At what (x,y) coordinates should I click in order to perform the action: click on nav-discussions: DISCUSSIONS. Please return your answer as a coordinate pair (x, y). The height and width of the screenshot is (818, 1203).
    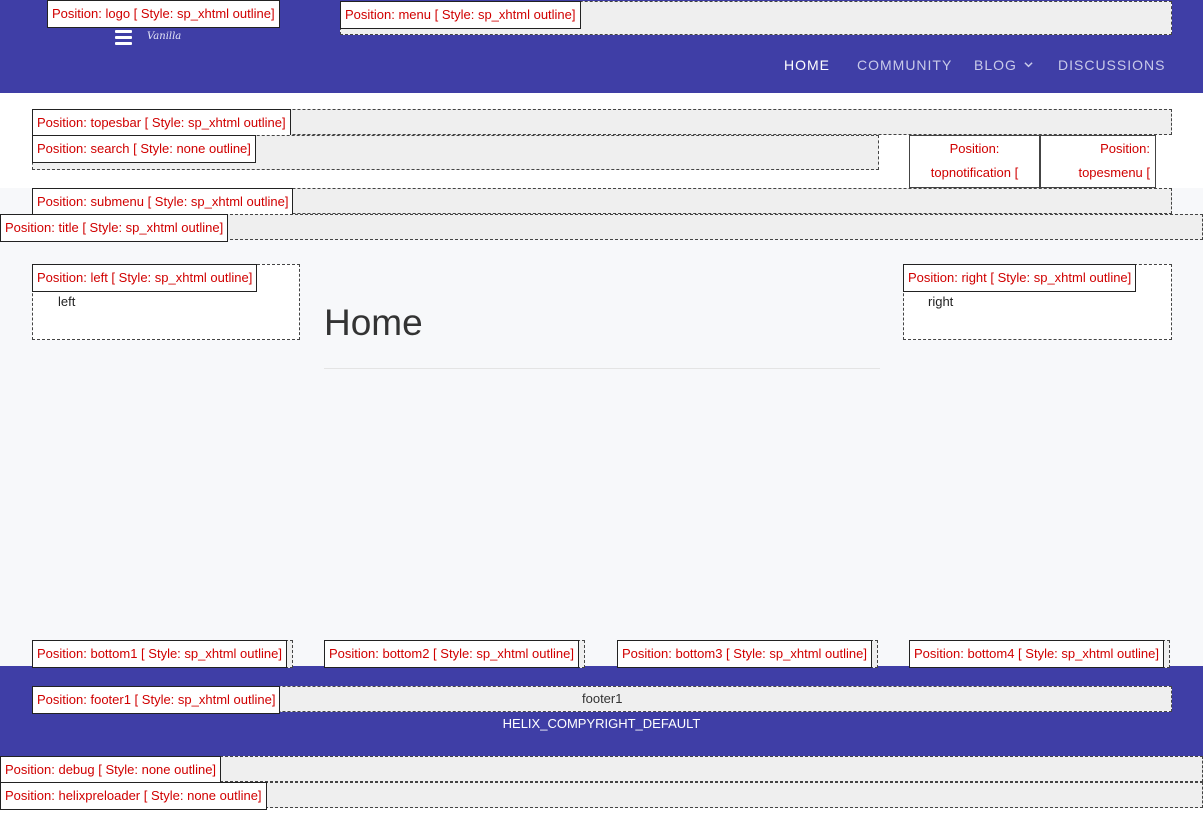
    Looking at the image, I should click on (1111, 65).